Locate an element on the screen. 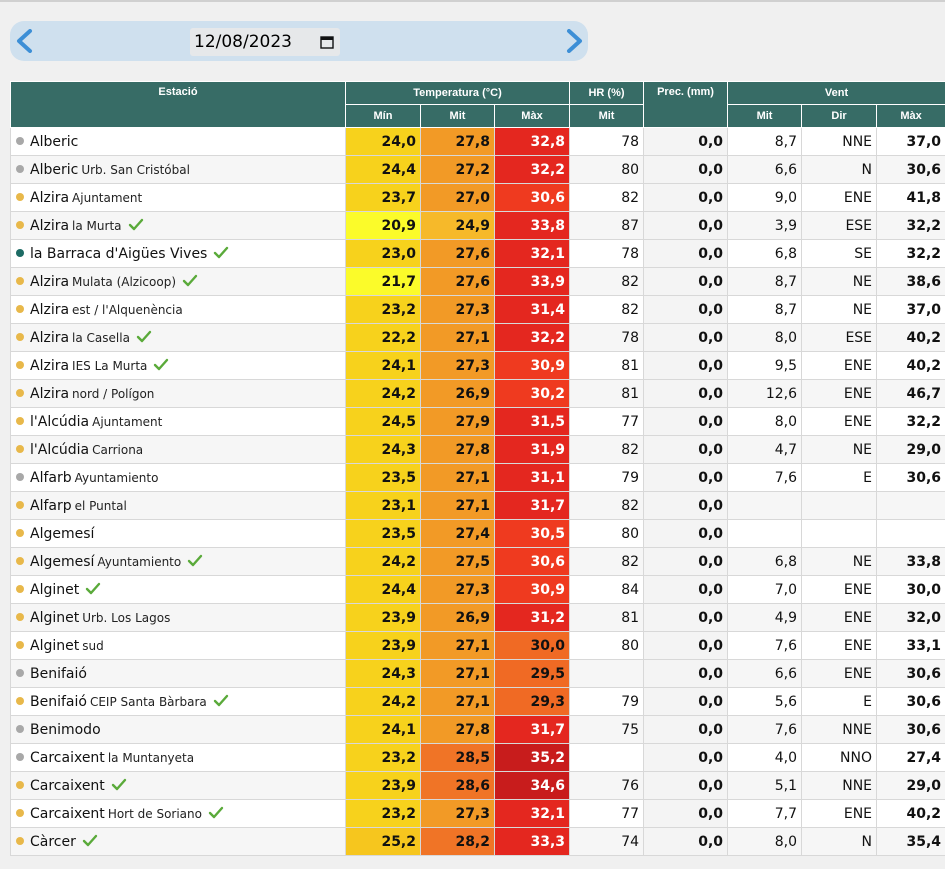  station-cell: Carcaixent is located at coordinates (178, 785).